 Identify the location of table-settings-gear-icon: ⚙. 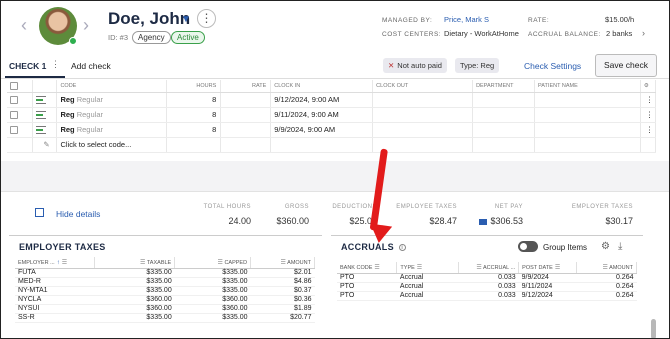
(648, 86).